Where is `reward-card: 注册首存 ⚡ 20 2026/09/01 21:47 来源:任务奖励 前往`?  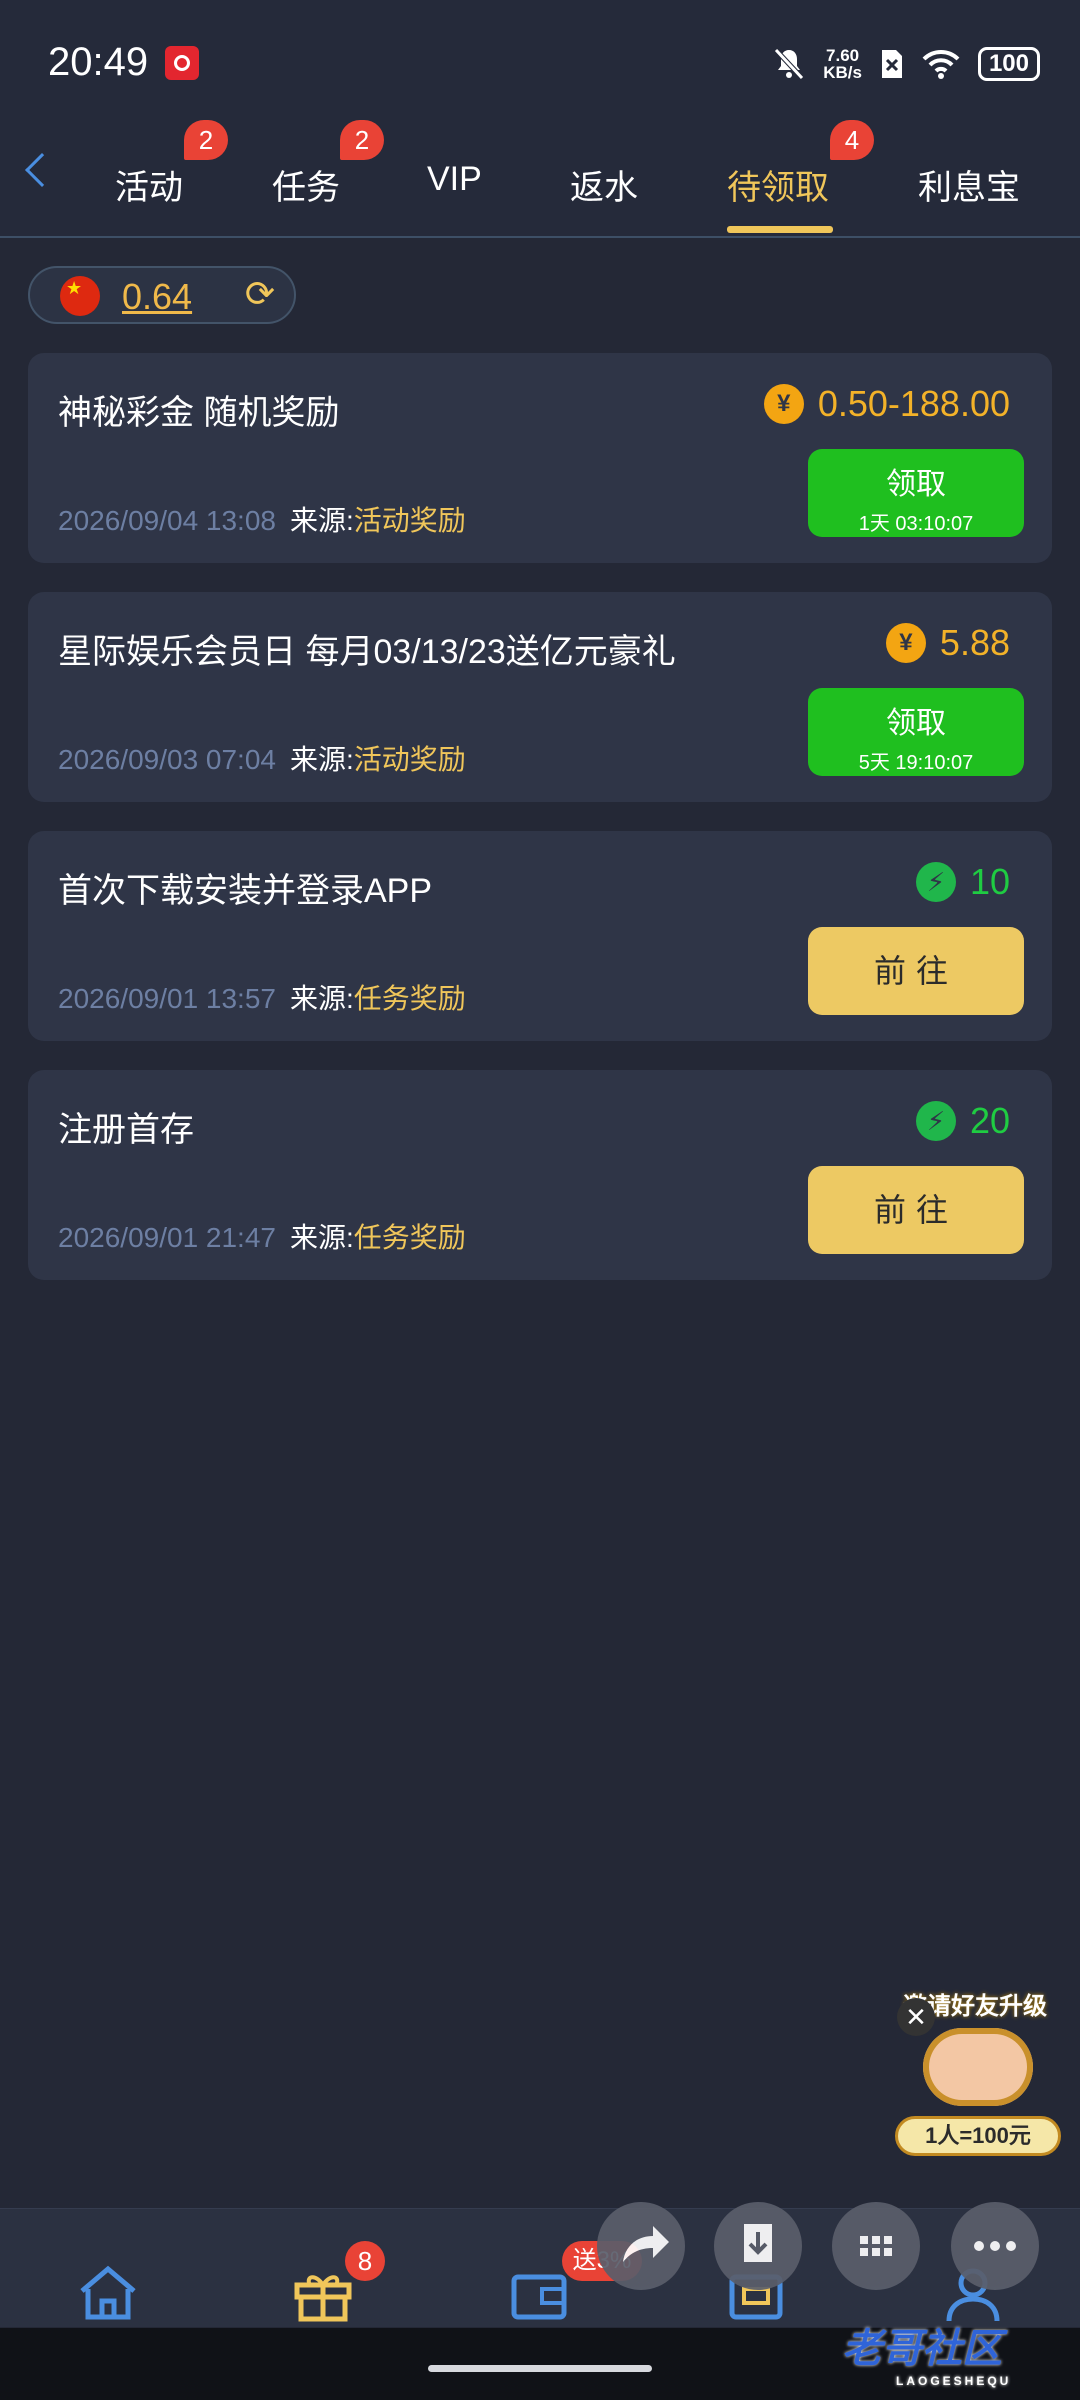
reward-card: 注册首存 ⚡ 20 2026/09/01 21:47 来源:任务奖励 前往 is located at coordinates (540, 1175).